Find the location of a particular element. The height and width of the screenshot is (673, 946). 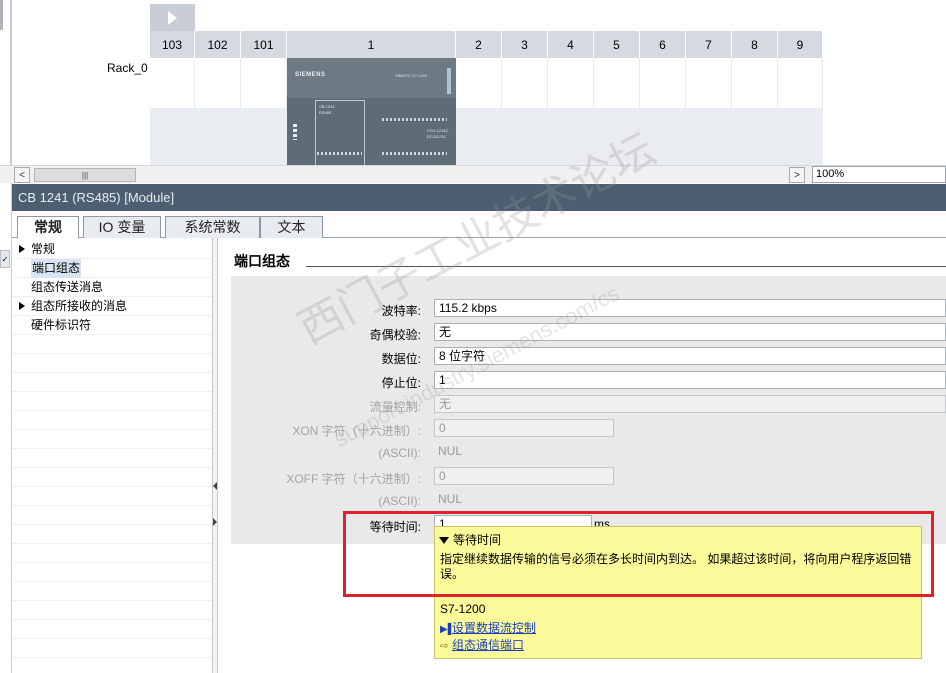

flow-control-help-link: ▶▌设置数据流控制 is located at coordinates (488, 627).